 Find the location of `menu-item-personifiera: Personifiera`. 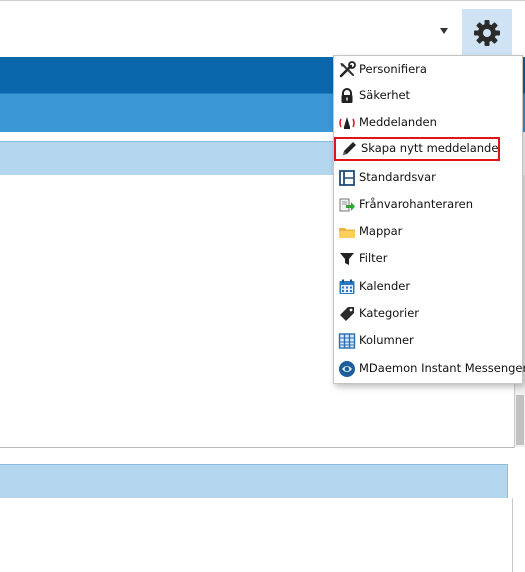

menu-item-personifiera: Personifiera is located at coordinates (428, 70).